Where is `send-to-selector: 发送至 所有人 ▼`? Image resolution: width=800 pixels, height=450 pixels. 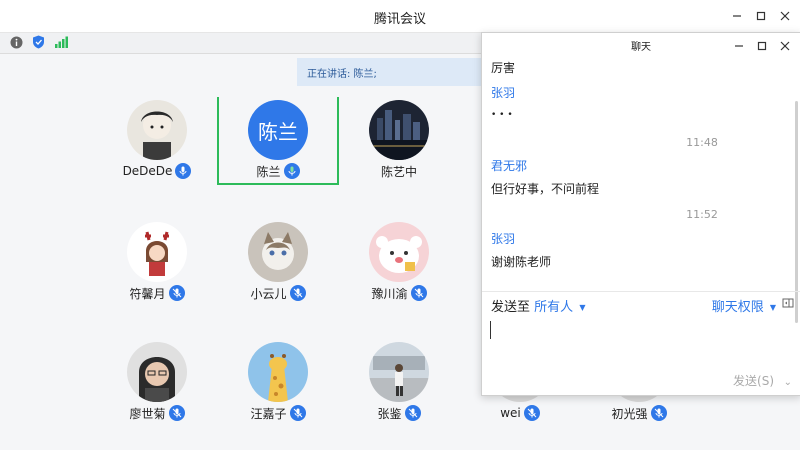
send-to-selector: 发送至 所有人 ▼ is located at coordinates (538, 305).